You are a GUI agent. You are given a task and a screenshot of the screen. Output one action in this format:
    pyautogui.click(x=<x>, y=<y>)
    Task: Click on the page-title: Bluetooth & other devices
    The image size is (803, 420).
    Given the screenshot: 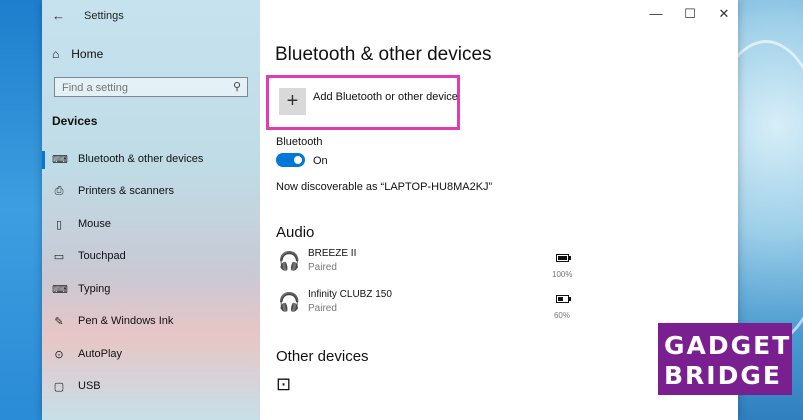 What is the action you would take?
    pyautogui.click(x=383, y=54)
    